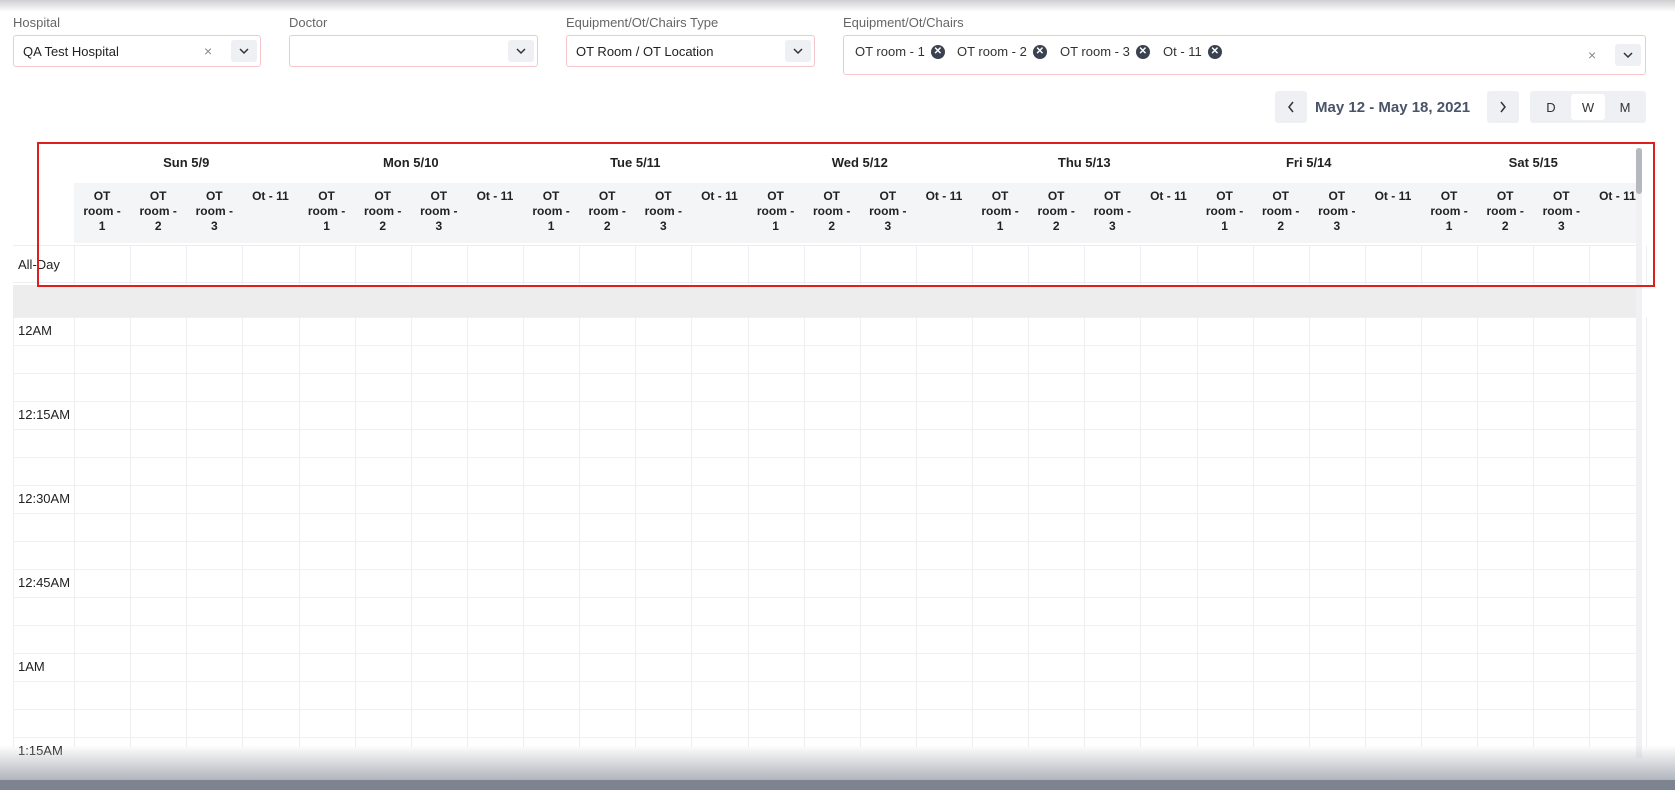 This screenshot has width=1675, height=790. Describe the element at coordinates (44, 414) in the screenshot. I see `time-label: 12:15AM` at that location.